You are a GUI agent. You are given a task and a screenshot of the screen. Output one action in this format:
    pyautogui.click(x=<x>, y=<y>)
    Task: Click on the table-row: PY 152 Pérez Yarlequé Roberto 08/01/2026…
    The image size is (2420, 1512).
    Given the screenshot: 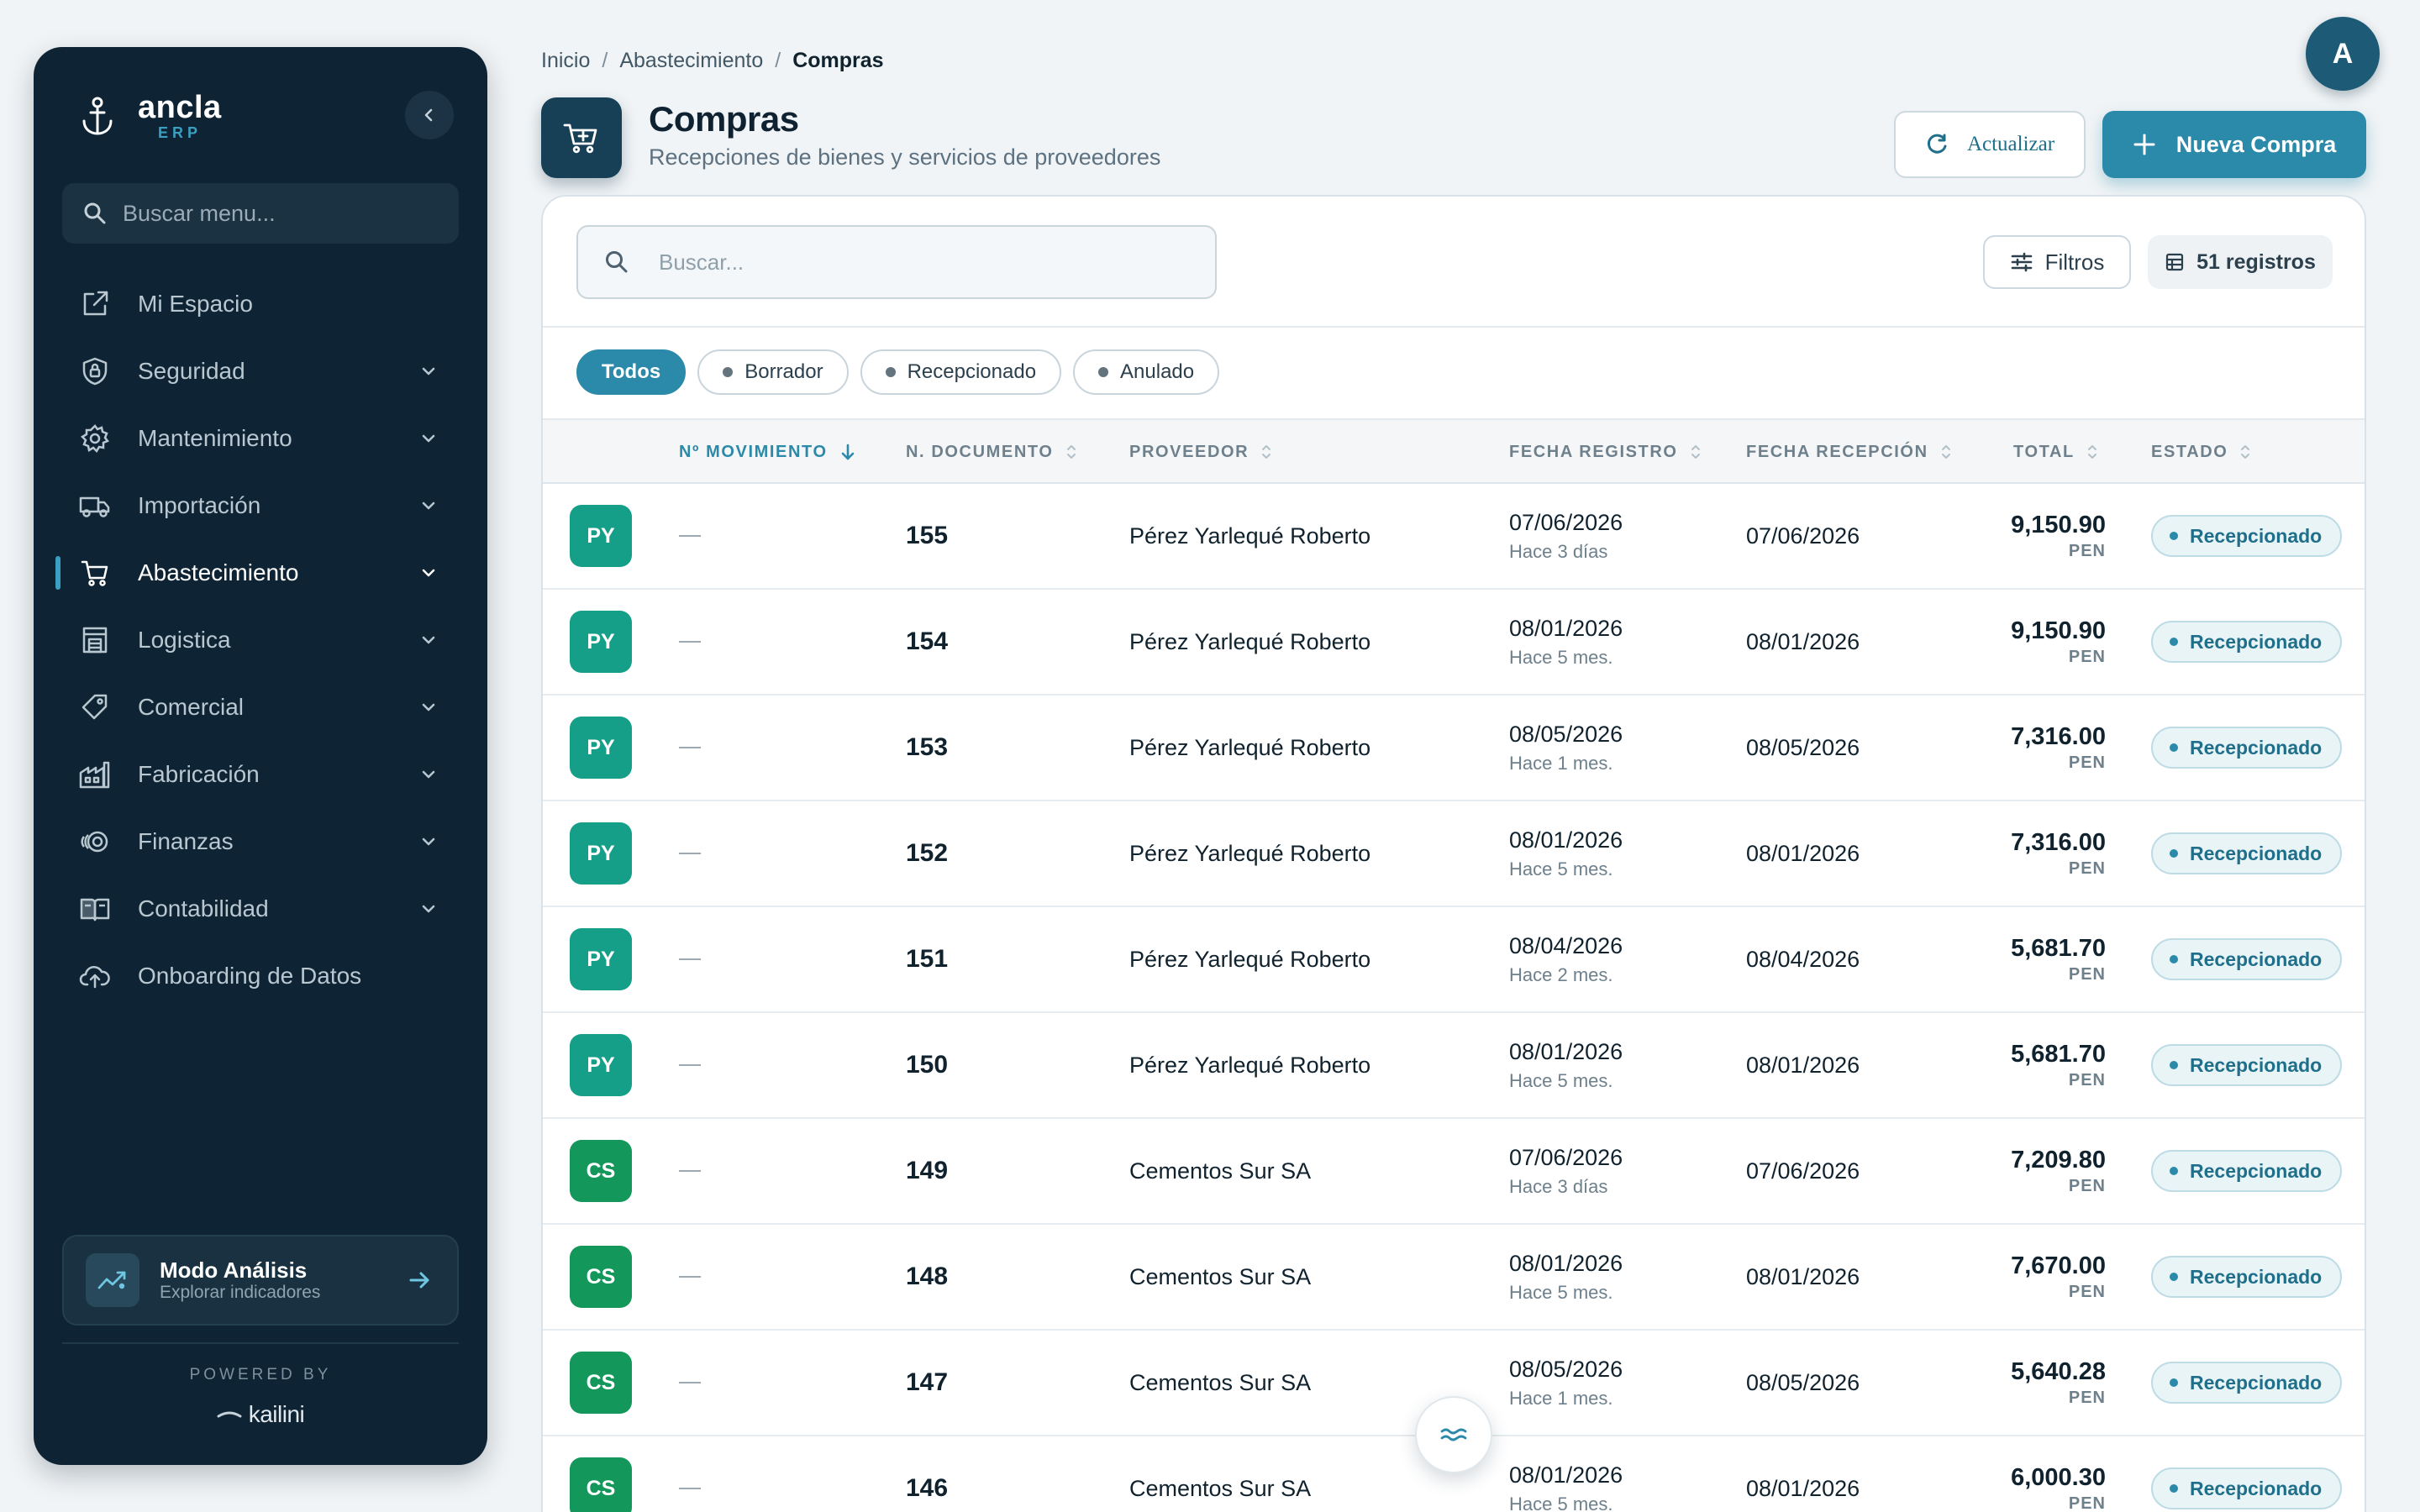 What is the action you would take?
    pyautogui.click(x=1454, y=854)
    